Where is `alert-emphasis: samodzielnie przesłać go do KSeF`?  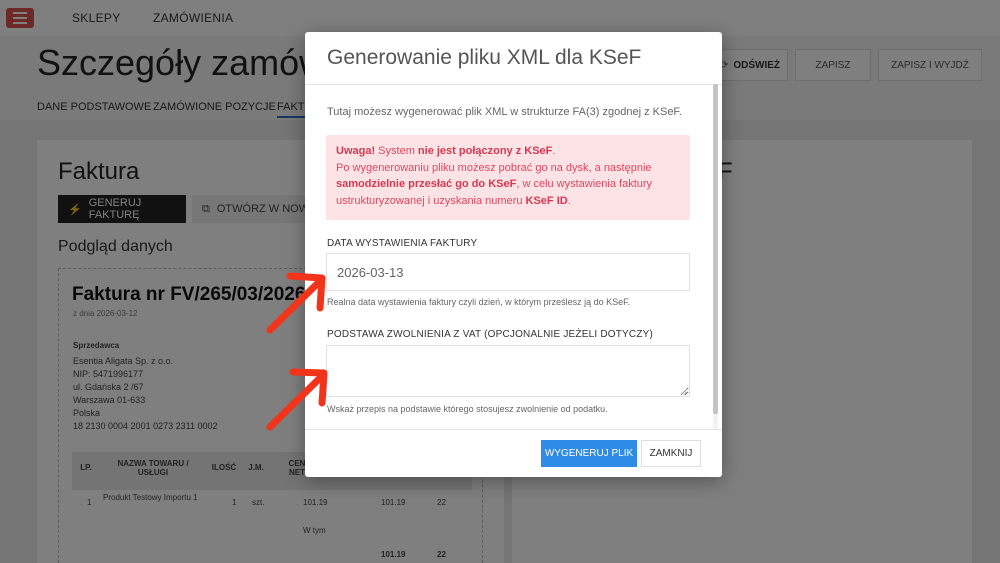
alert-emphasis: samodzielnie przesłać go do KSeF is located at coordinates (426, 184).